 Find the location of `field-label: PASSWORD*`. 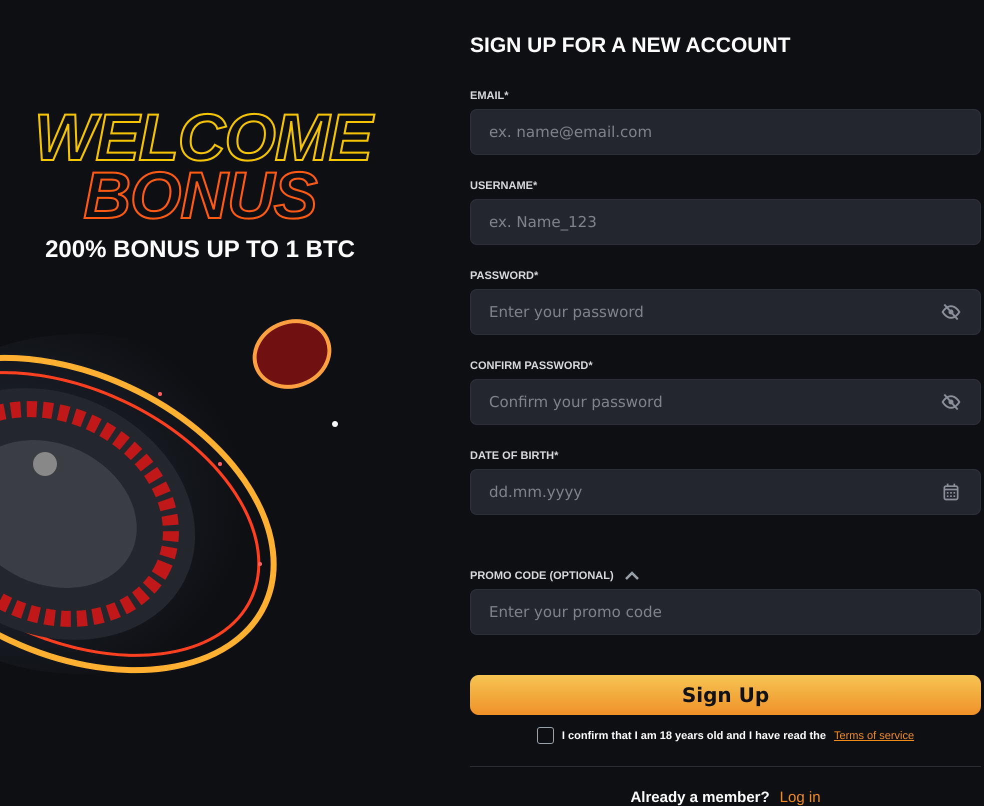

field-label: PASSWORD* is located at coordinates (505, 276).